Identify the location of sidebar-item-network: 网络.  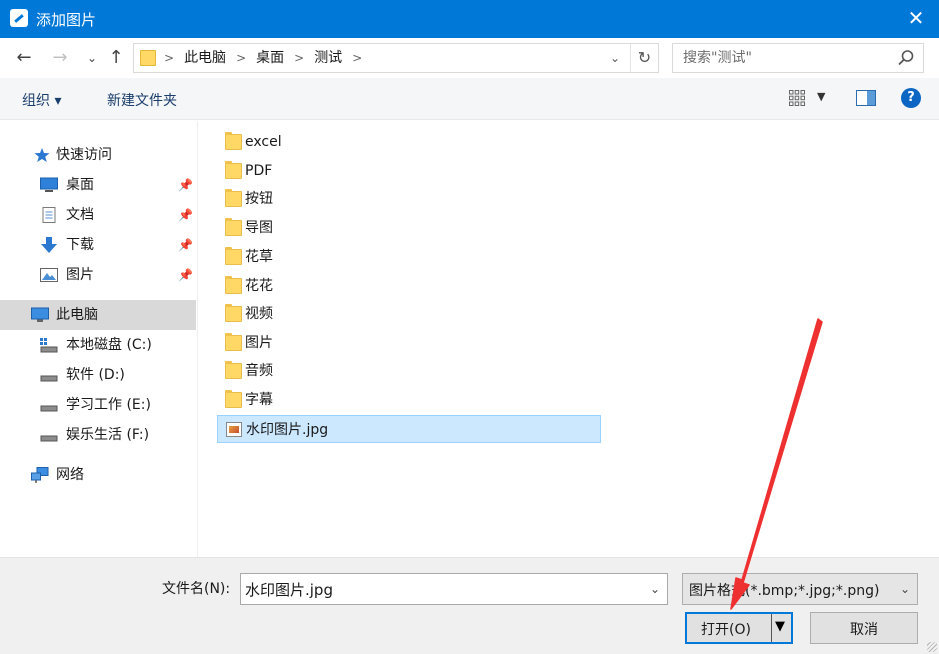
(98, 475).